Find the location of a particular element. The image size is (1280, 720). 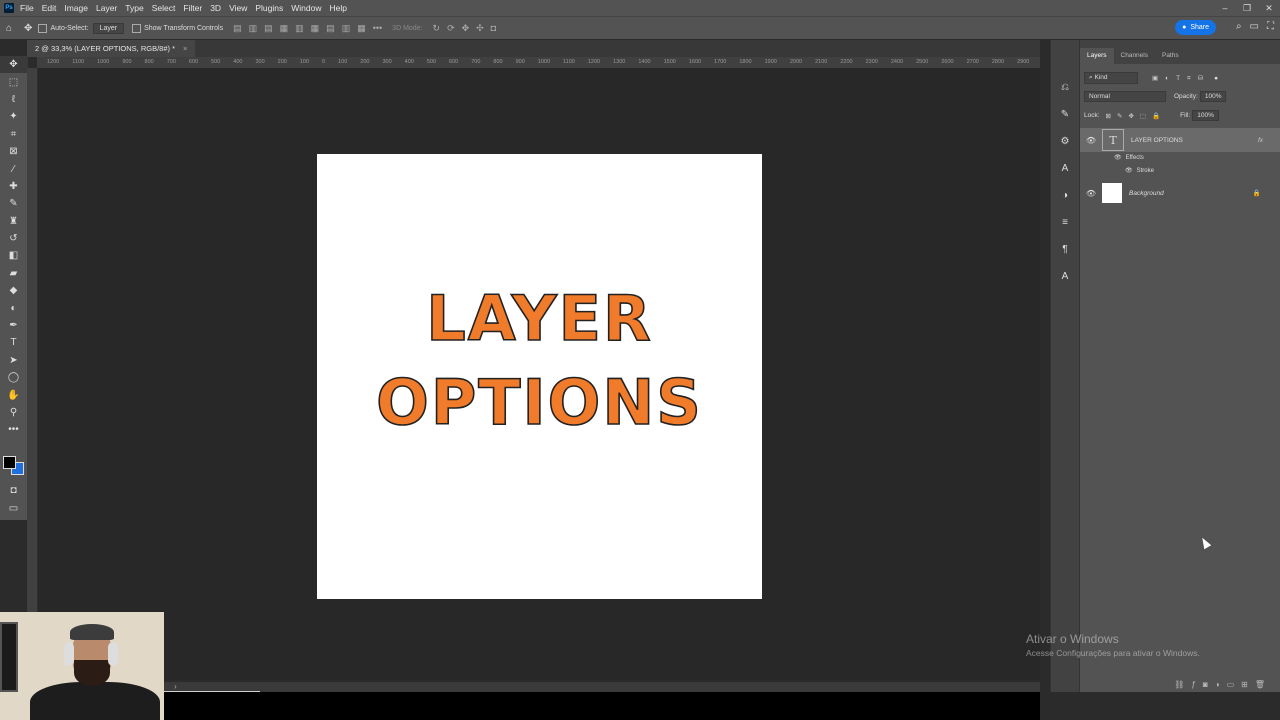

stamp-tool-icon: ♜ is located at coordinates (13, 221).